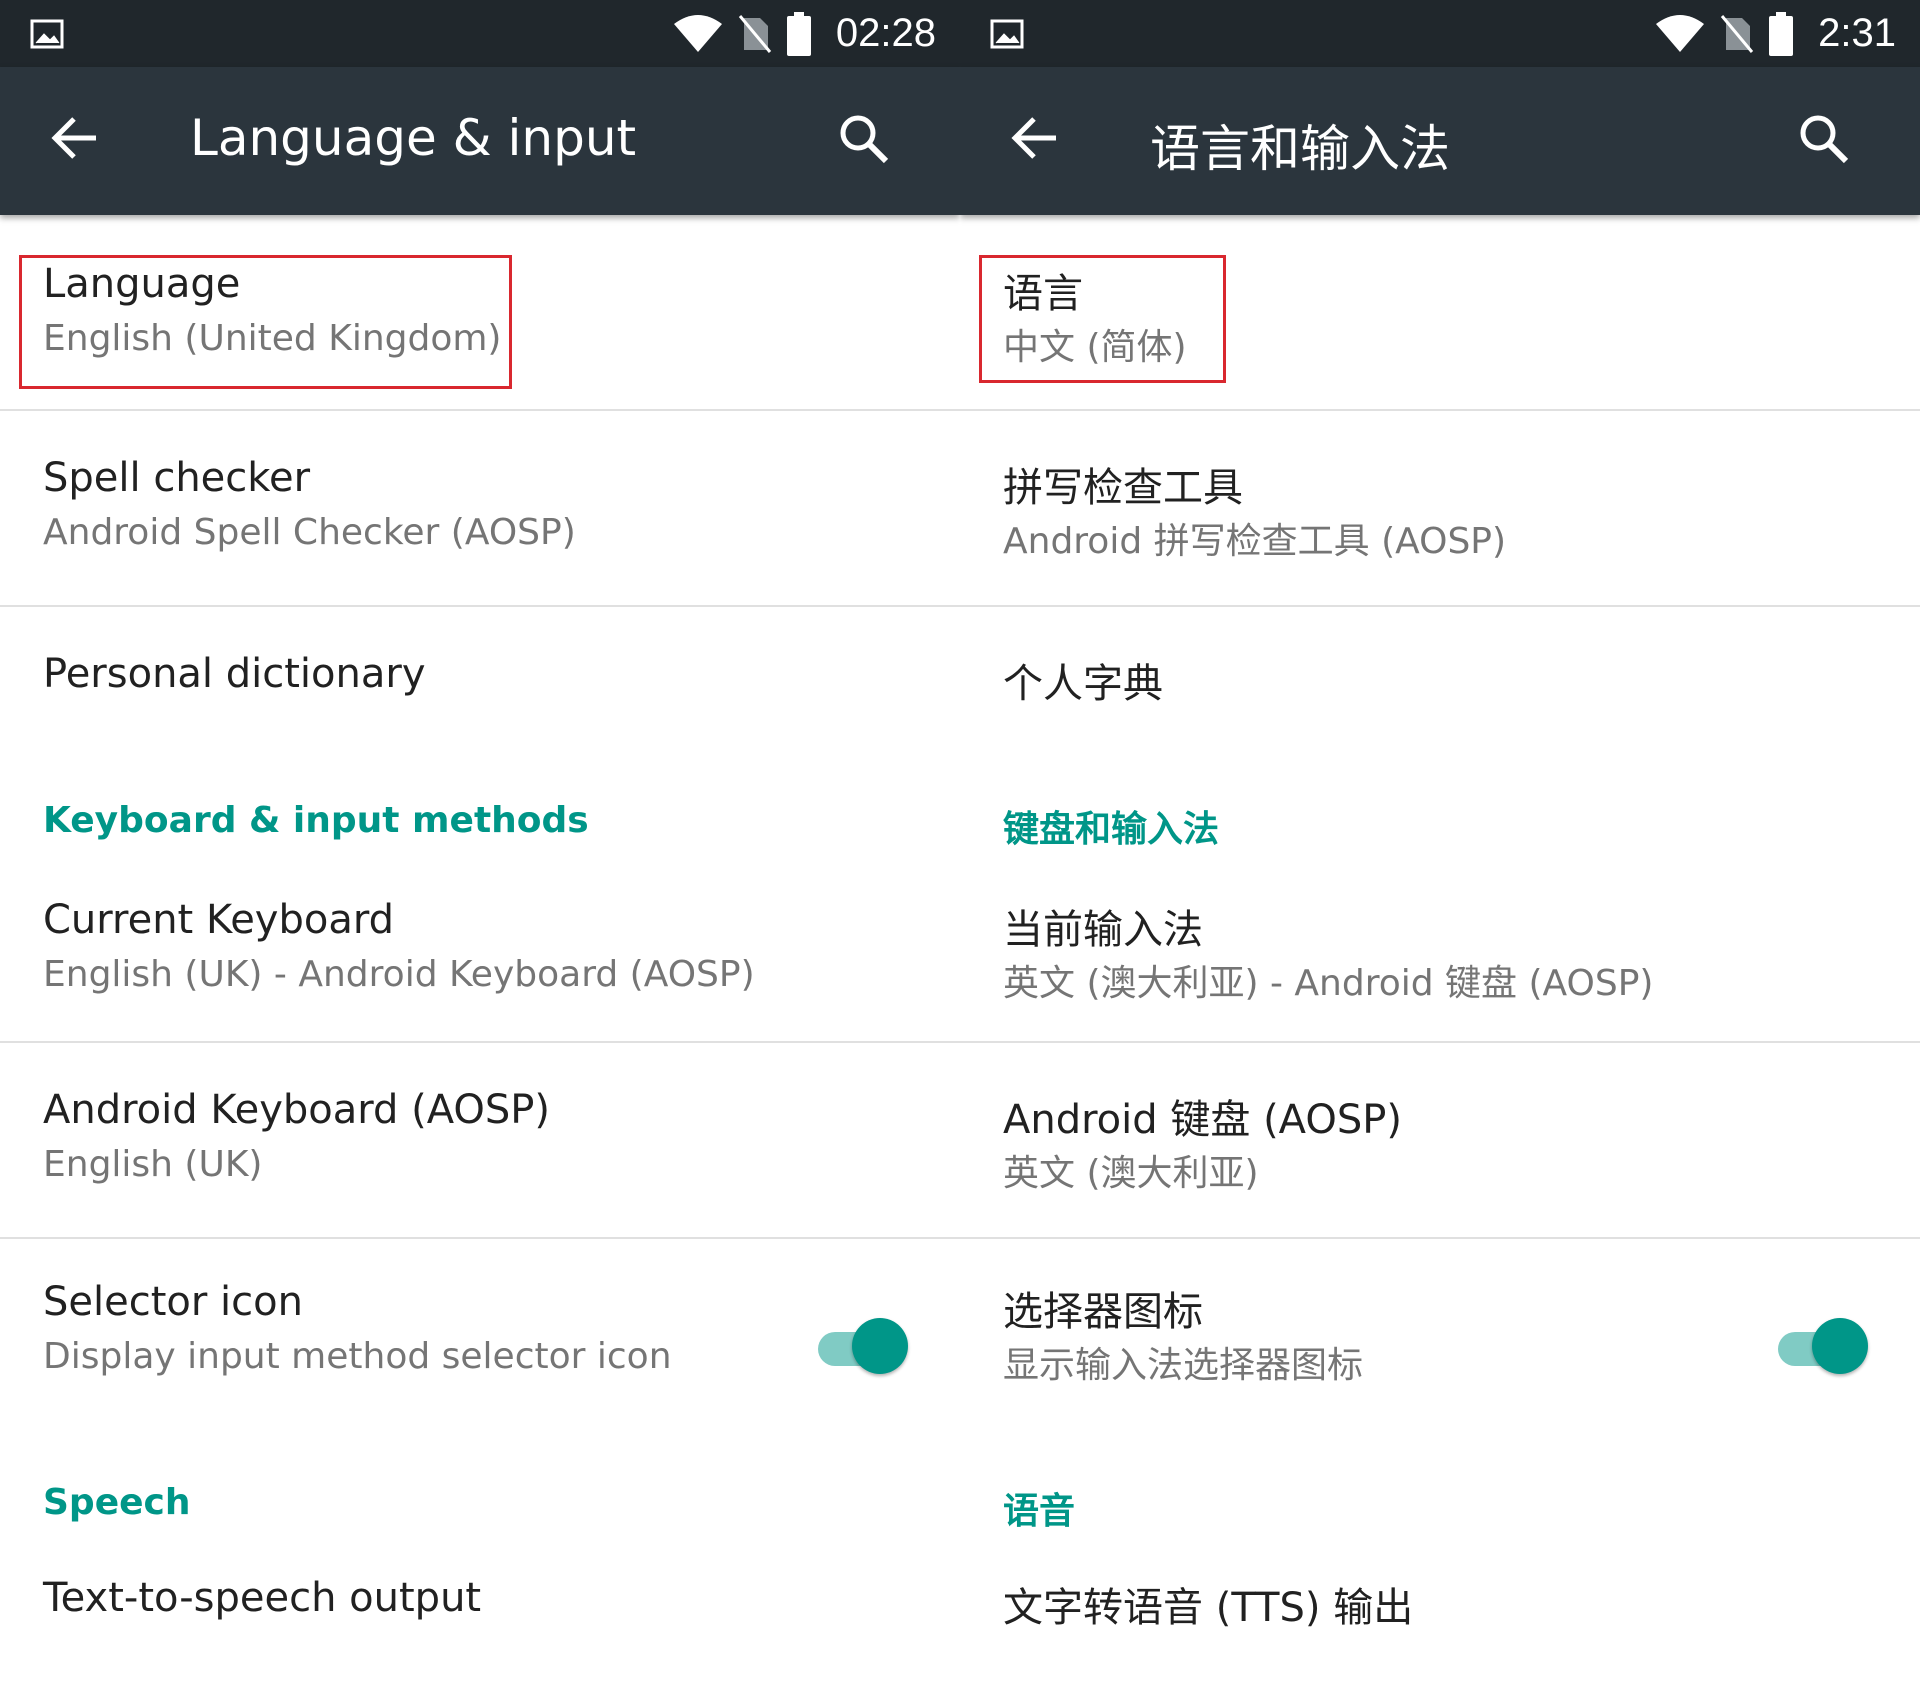 This screenshot has width=1920, height=1707. Describe the element at coordinates (117, 1502) in the screenshot. I see `speech-section-header: Speech` at that location.